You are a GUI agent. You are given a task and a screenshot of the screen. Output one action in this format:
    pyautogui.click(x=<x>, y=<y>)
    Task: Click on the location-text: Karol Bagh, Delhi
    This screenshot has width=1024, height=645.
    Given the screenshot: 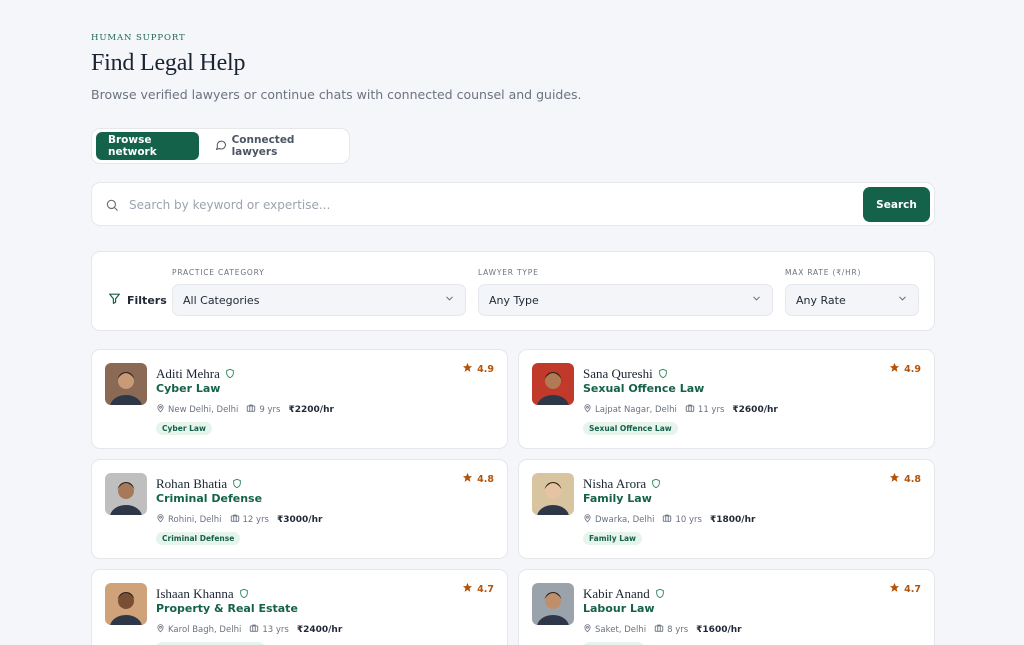 What is the action you would take?
    pyautogui.click(x=205, y=629)
    